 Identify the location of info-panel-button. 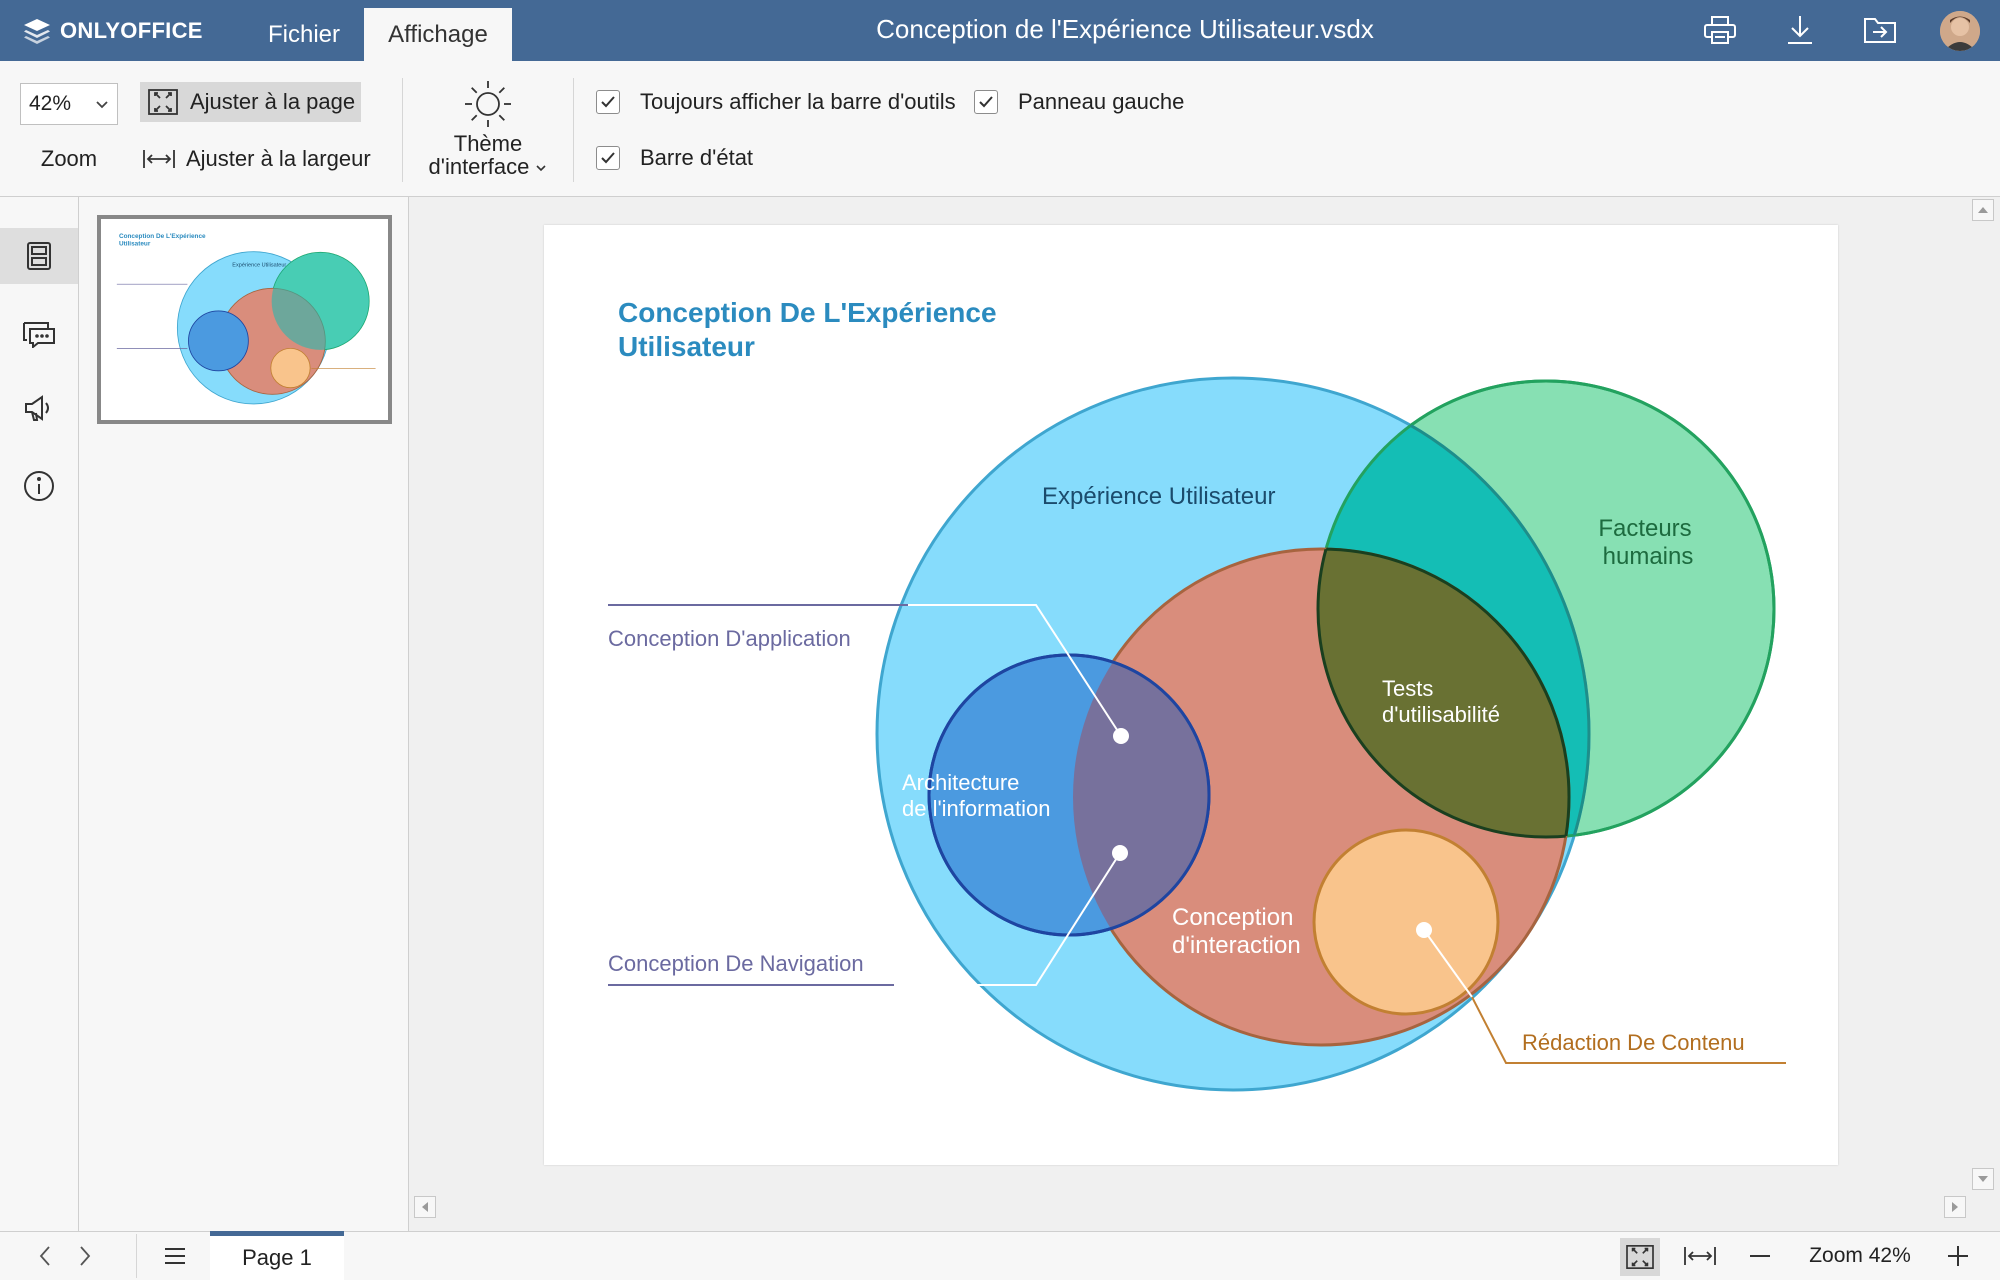
(39, 486).